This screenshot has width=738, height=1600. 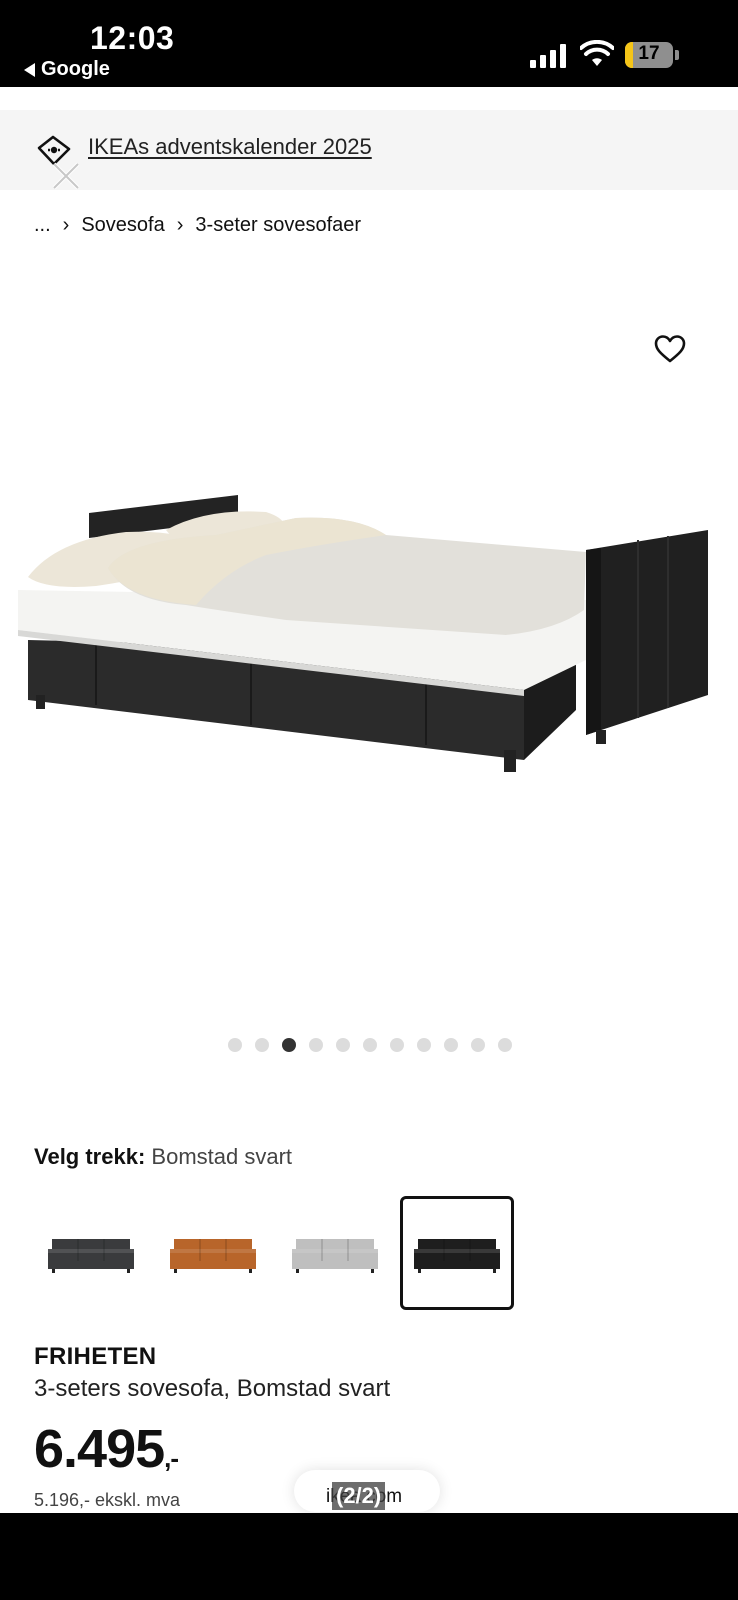 What do you see at coordinates (213, 1256) in the screenshot?
I see `sofa-cognac-icon` at bounding box center [213, 1256].